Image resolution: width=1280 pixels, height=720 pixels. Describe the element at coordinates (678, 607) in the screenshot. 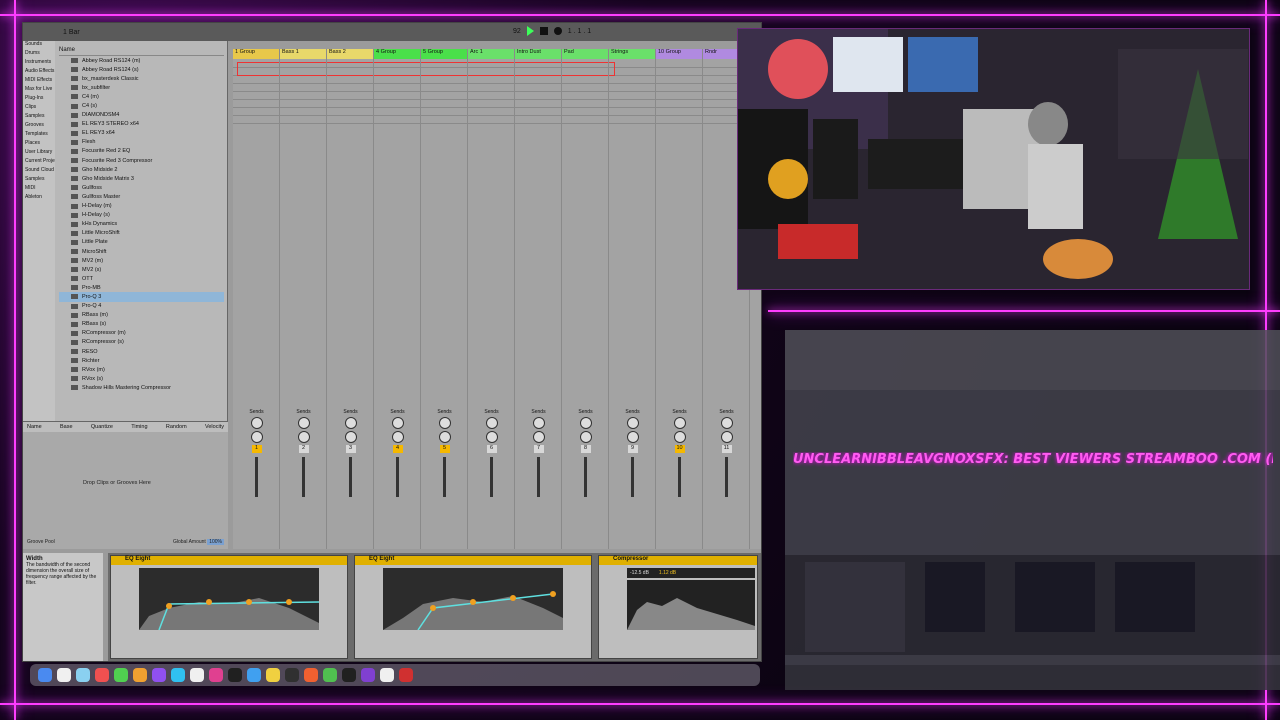

I see `compressor-device: Compressor -12.5 dB 1.12 dB` at that location.